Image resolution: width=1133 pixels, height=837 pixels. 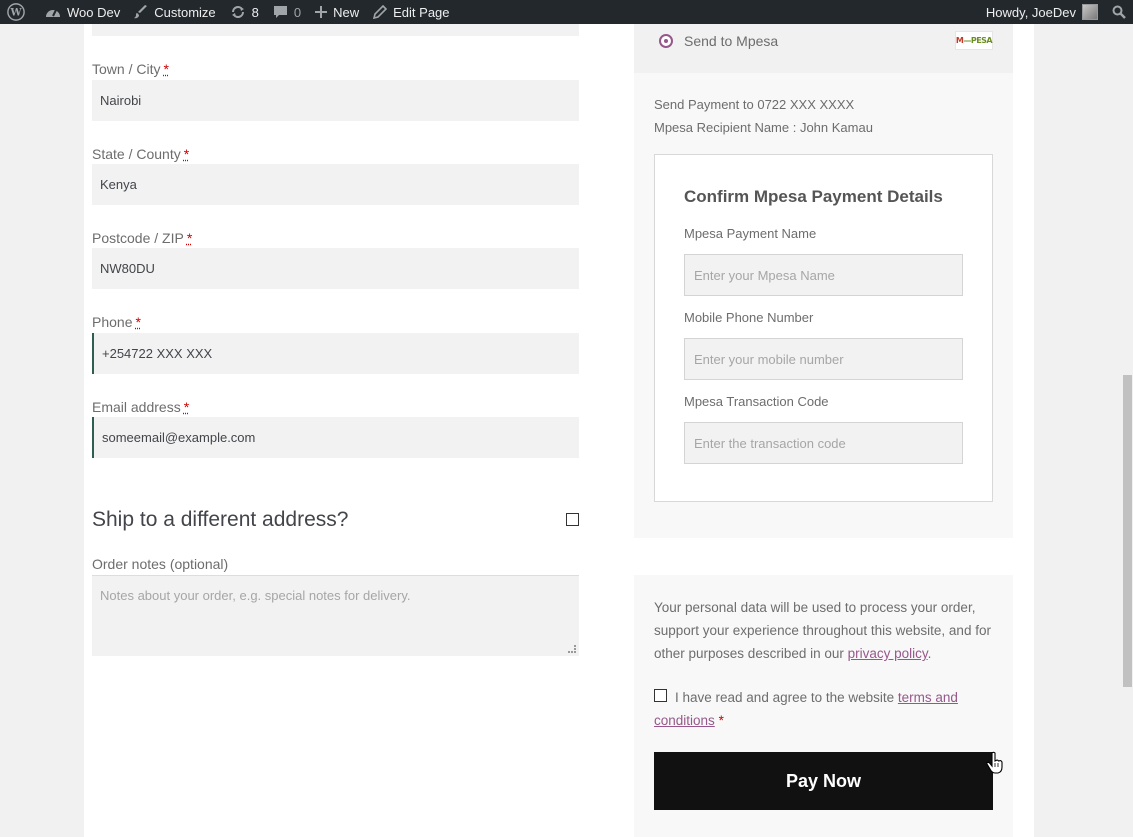 What do you see at coordinates (380, 12) in the screenshot?
I see `pencil-icon` at bounding box center [380, 12].